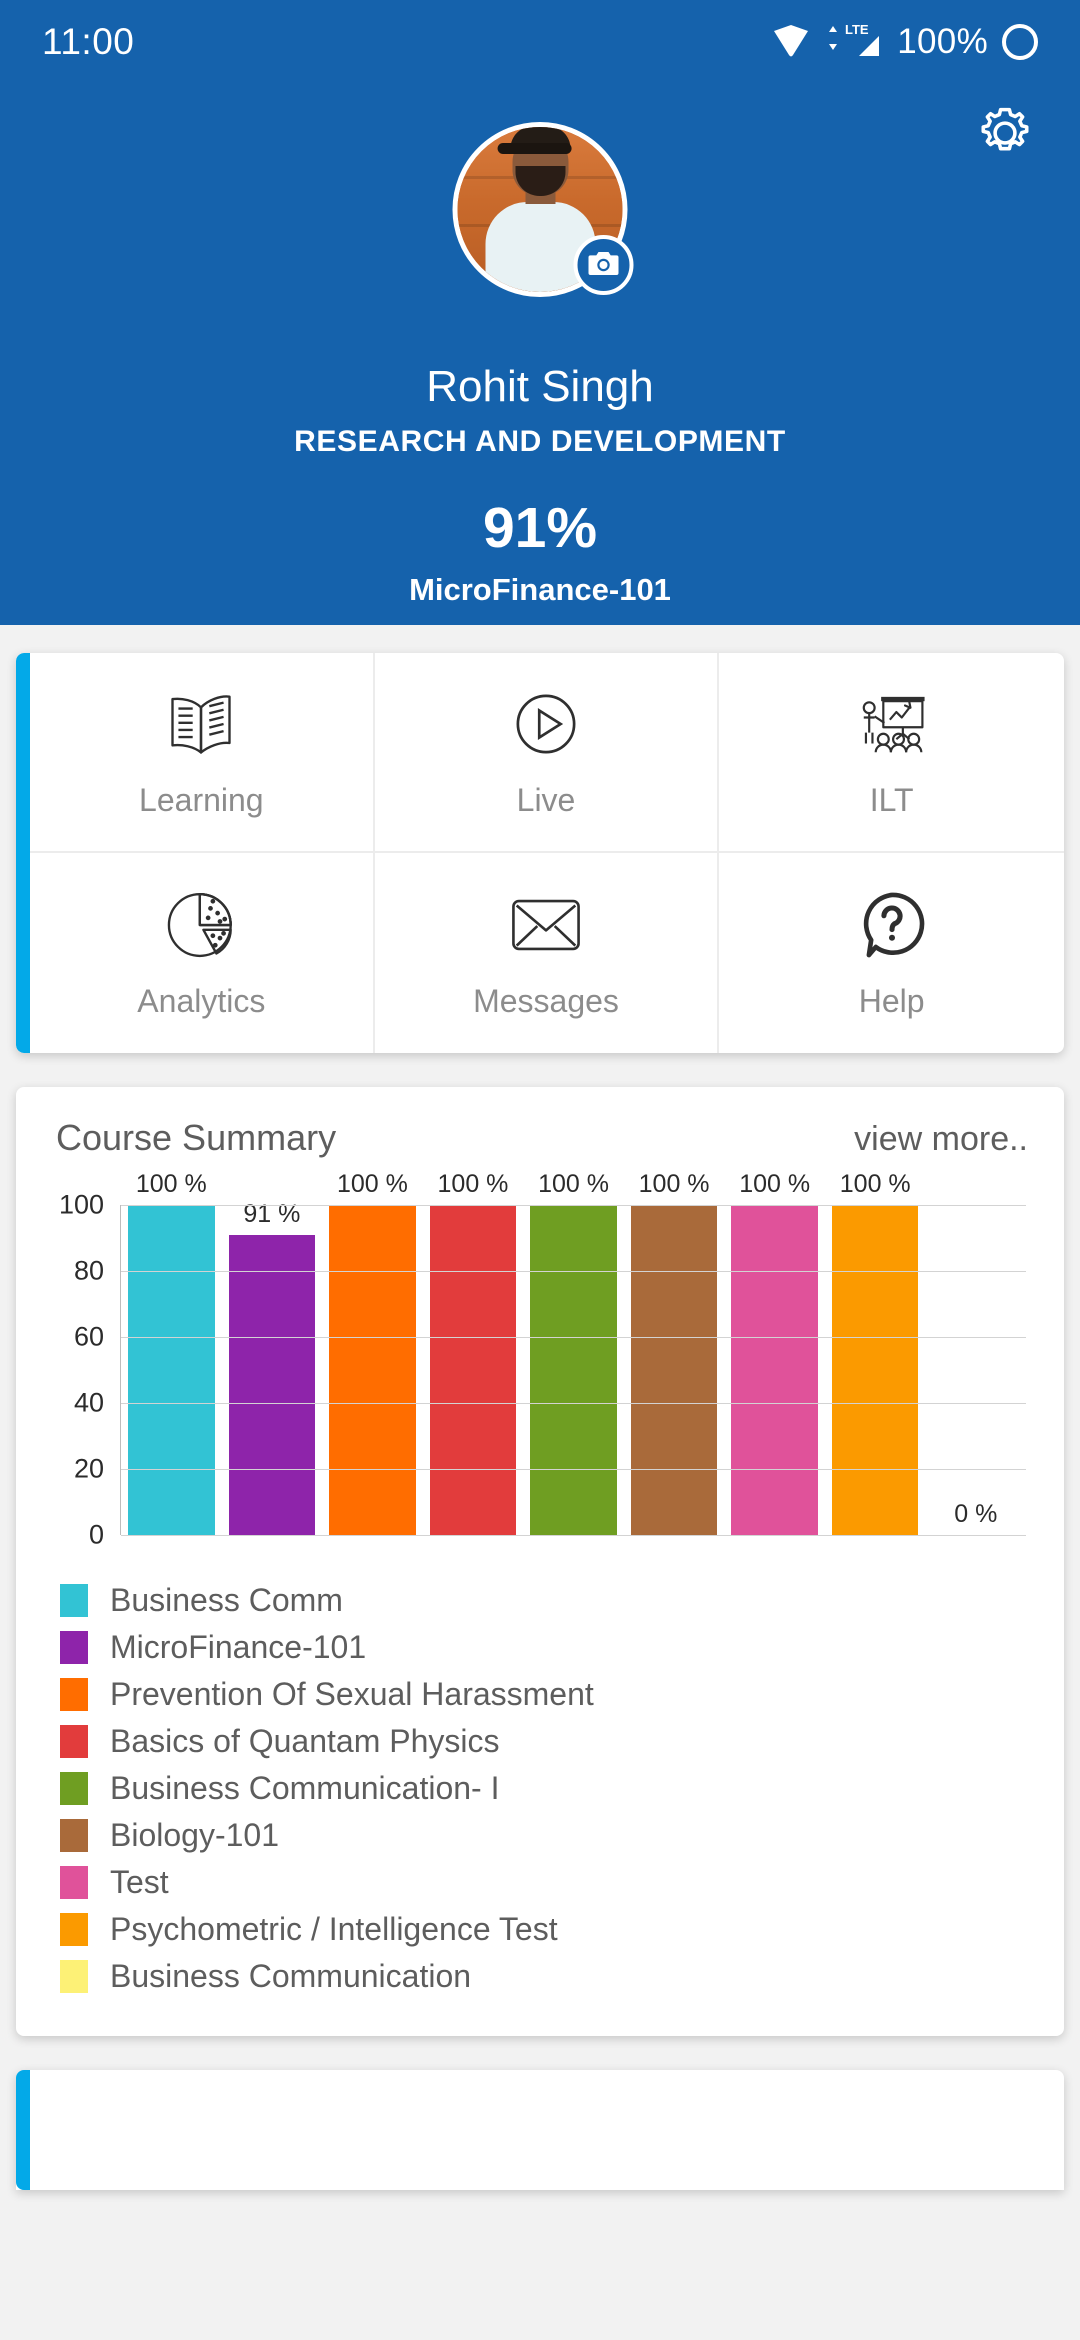 The width and height of the screenshot is (1080, 2340). I want to click on legend-item: Prevention Of Sexual Harassment, so click(549, 1694).